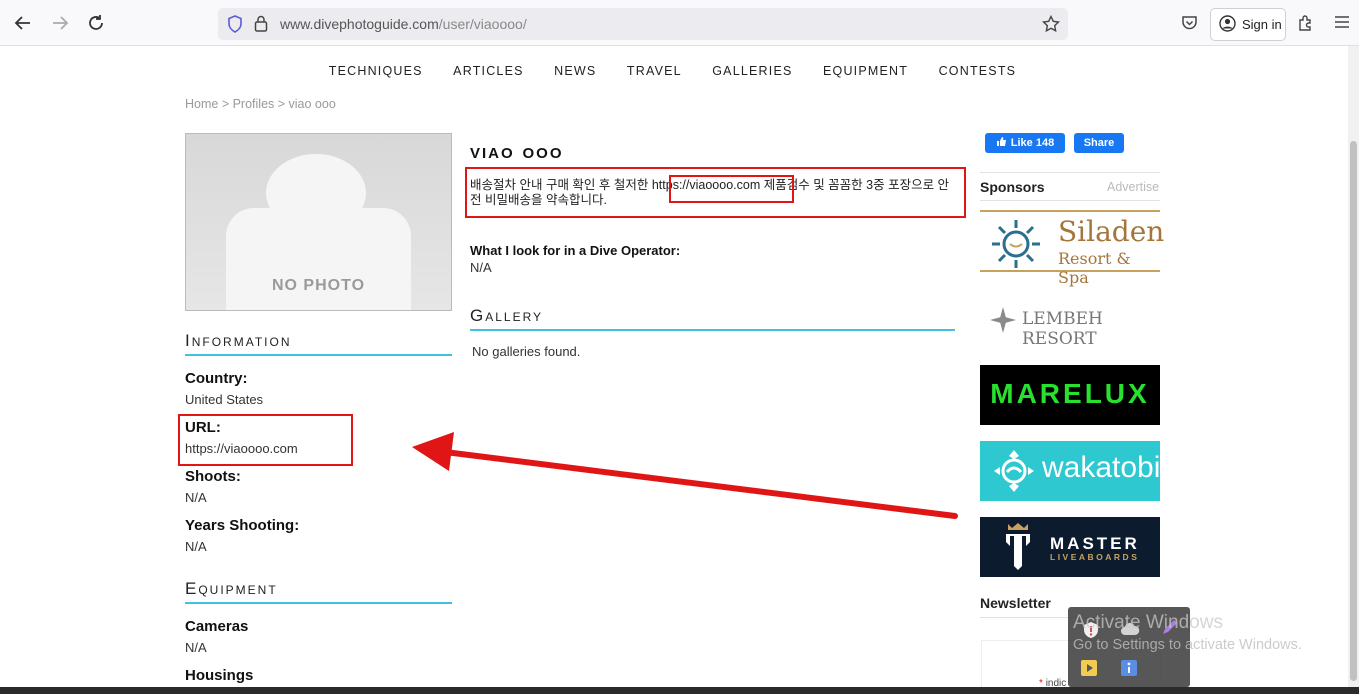 The width and height of the screenshot is (1359, 694). Describe the element at coordinates (731, 189) in the screenshot. I see `annotation-box-bio-link` at that location.